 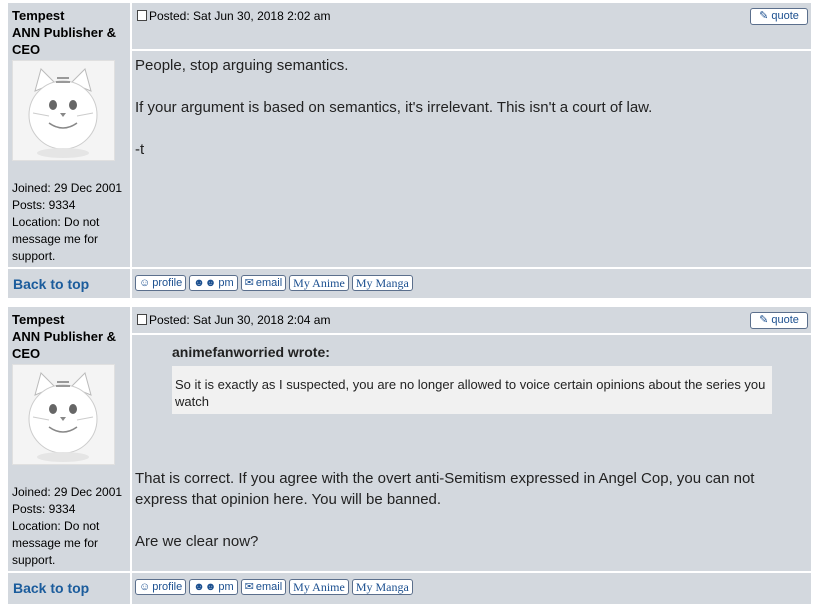 What do you see at coordinates (140, 149) in the screenshot?
I see `post-paragraph: -t` at bounding box center [140, 149].